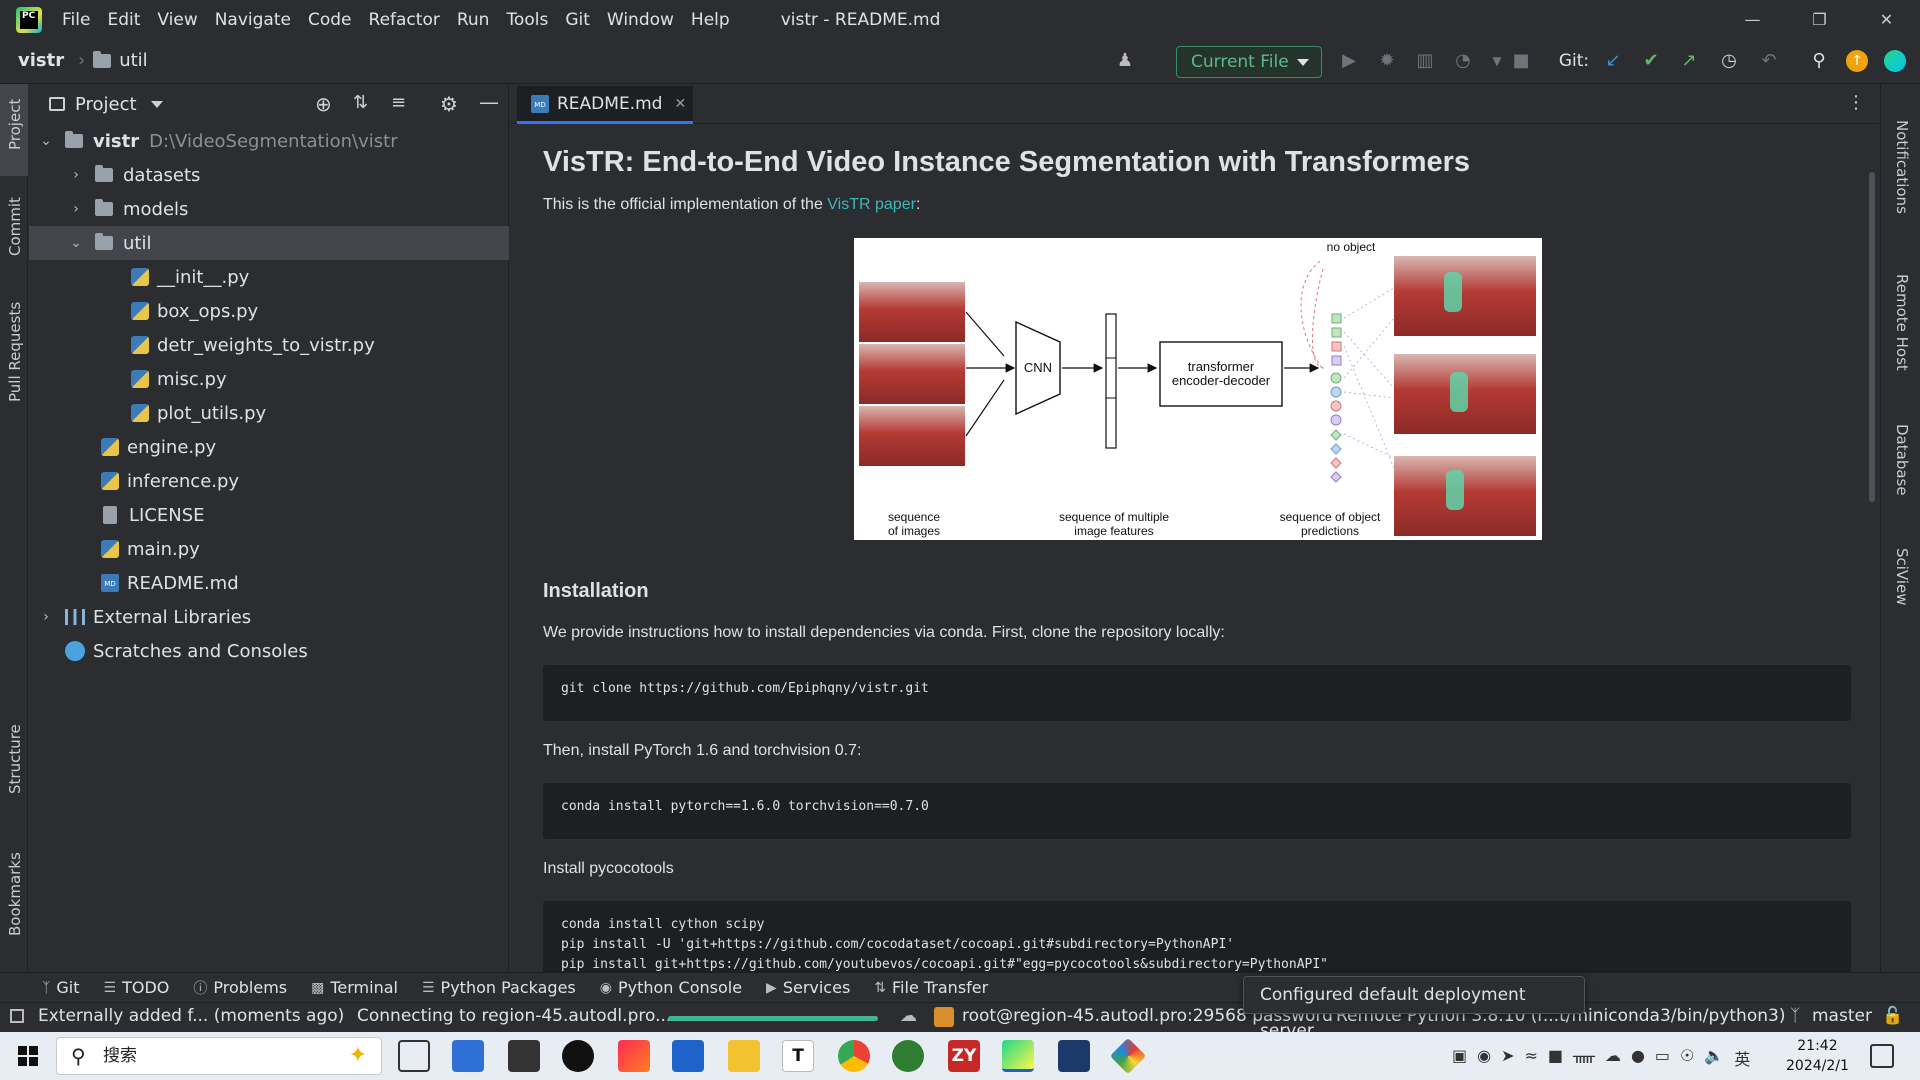 This screenshot has height=1080, width=1920. Describe the element at coordinates (524, 1056) in the screenshot. I see `terminal-app-icon` at that location.